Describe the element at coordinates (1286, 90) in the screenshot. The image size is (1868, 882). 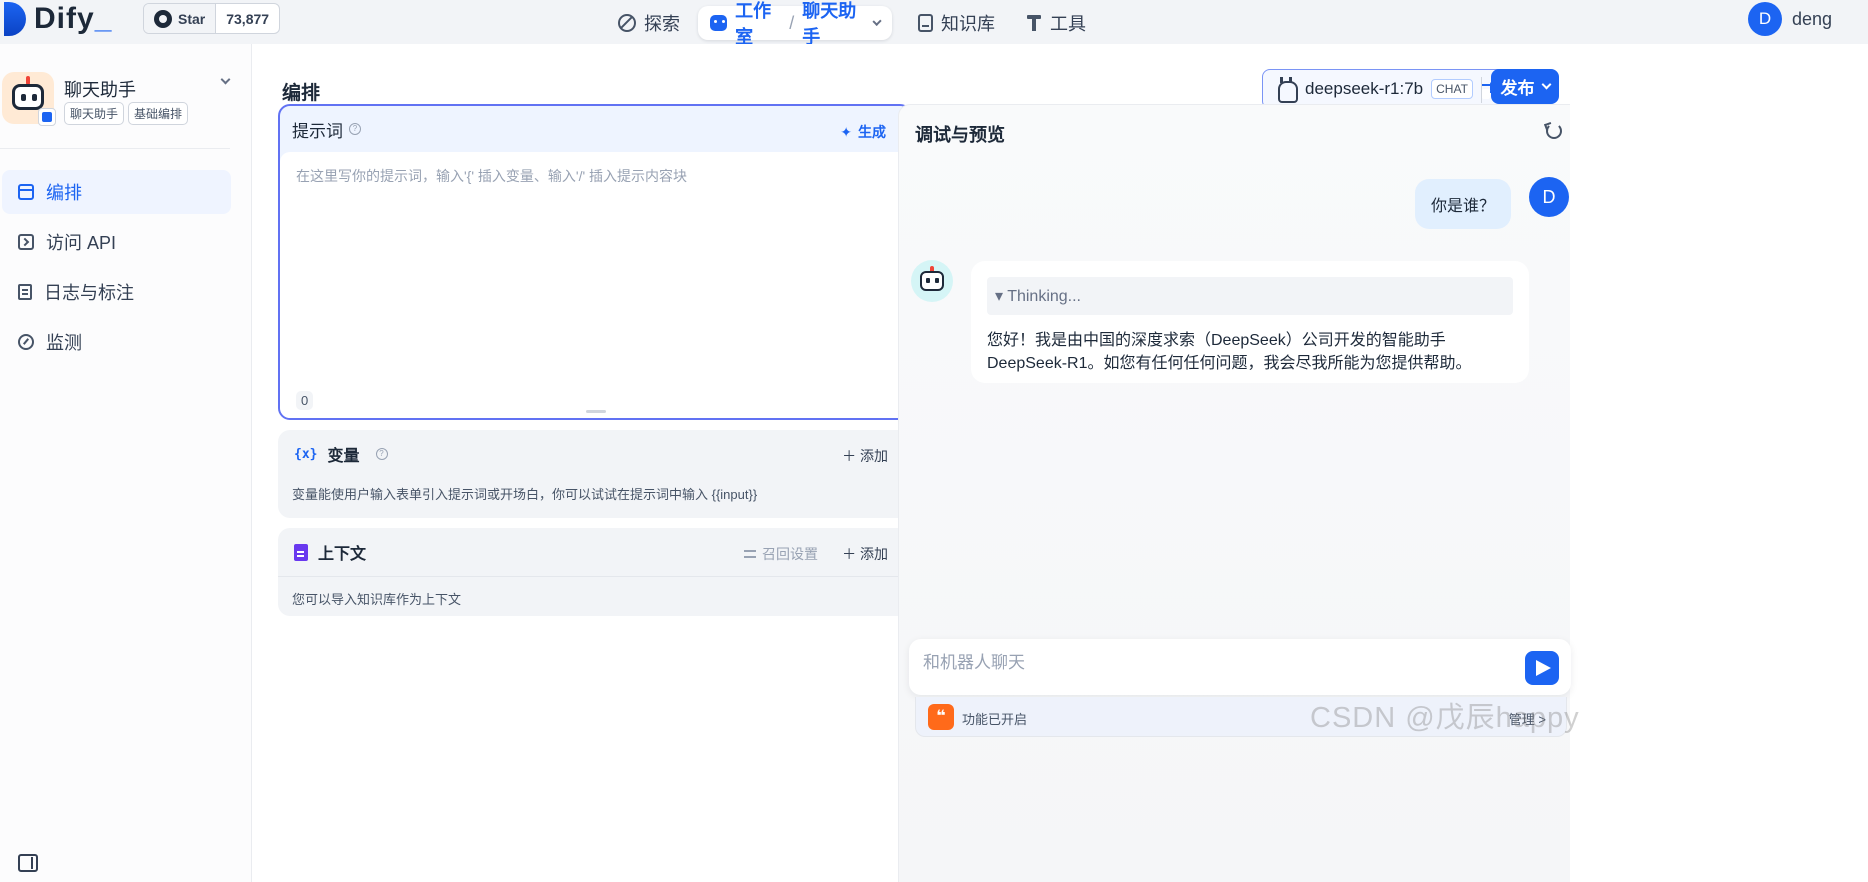
I see `llama-icon` at that location.